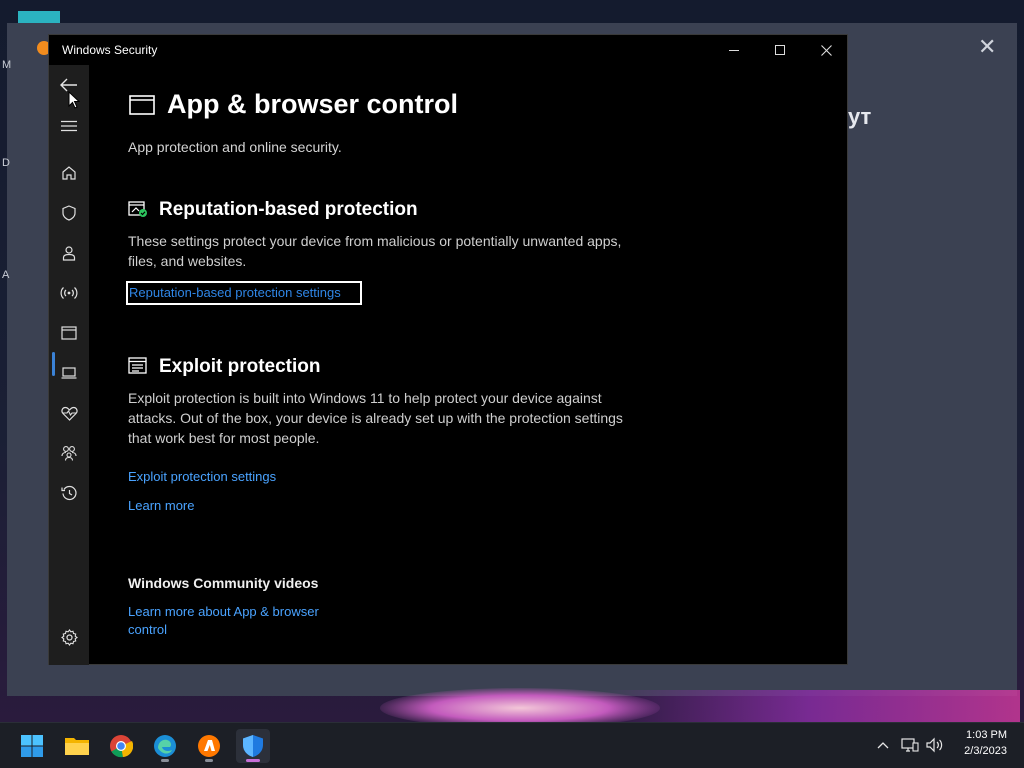 The height and width of the screenshot is (768, 1024). Describe the element at coordinates (110, 50) in the screenshot. I see `window-title: Windows Security` at that location.